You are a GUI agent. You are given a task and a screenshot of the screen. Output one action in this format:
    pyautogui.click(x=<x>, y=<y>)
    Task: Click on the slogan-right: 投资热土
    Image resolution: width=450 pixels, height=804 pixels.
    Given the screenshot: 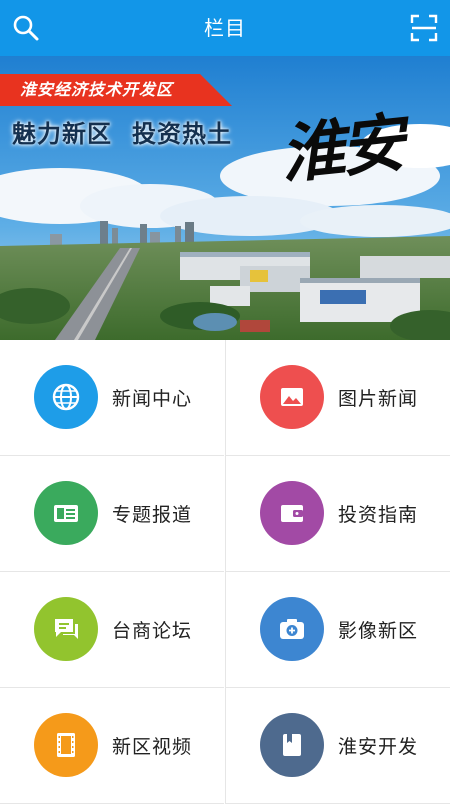 What is the action you would take?
    pyautogui.click(x=182, y=134)
    